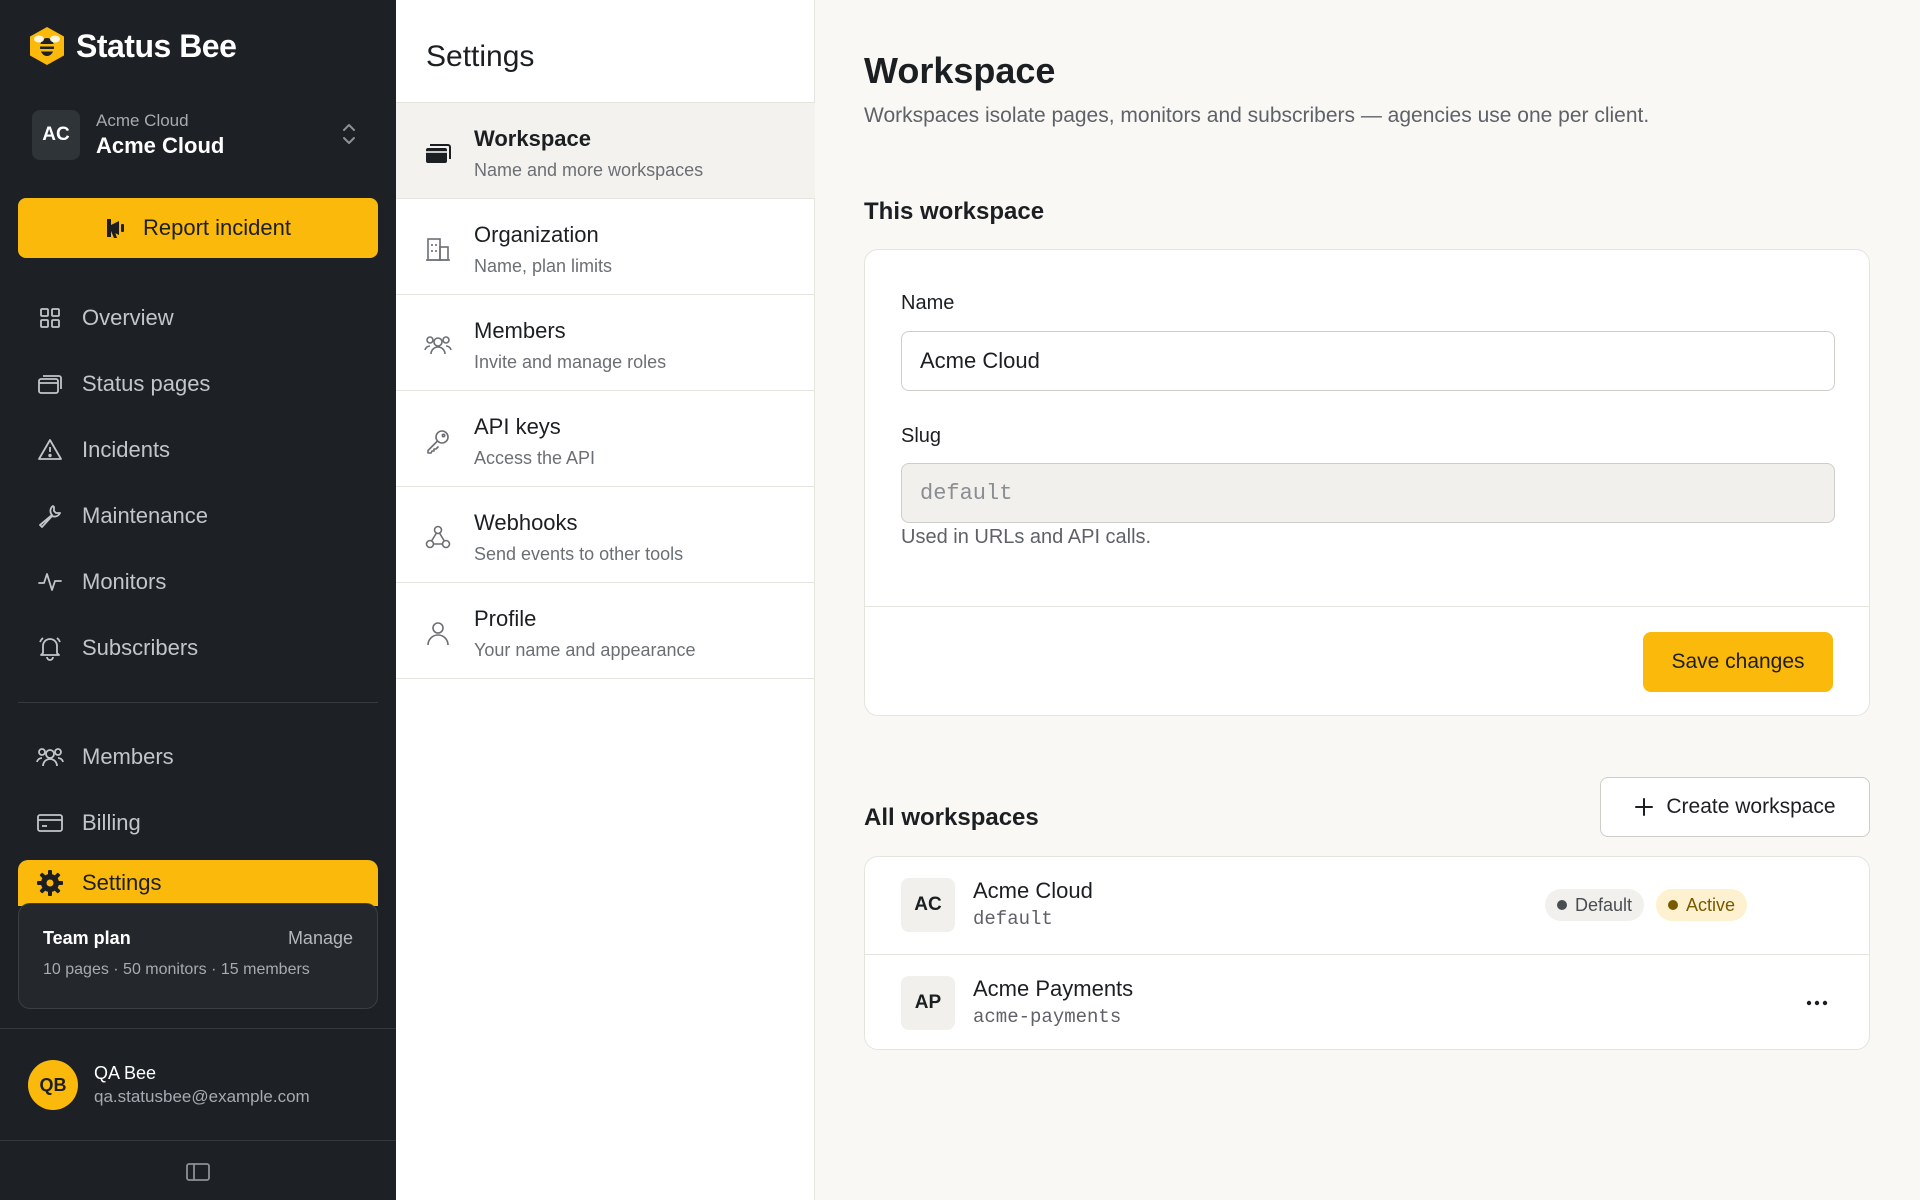 The width and height of the screenshot is (1920, 1200). Describe the element at coordinates (198, 757) in the screenshot. I see `nav-item-members: Members` at that location.